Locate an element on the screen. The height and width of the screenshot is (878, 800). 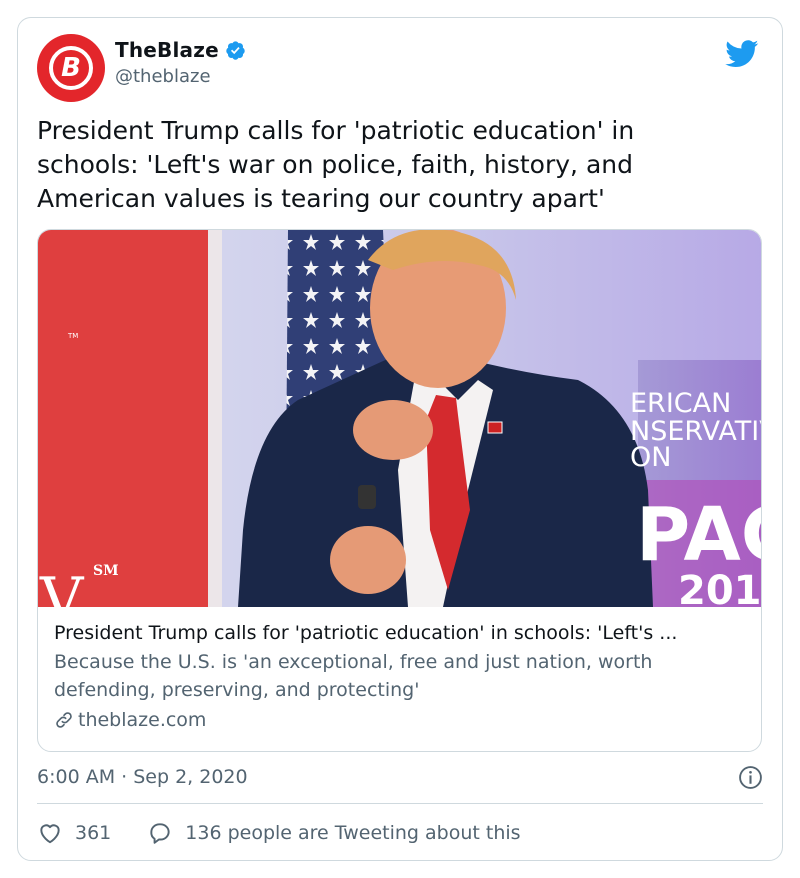
tweet-header: B TheBlaze @theblaze is located at coordinates (400, 70).